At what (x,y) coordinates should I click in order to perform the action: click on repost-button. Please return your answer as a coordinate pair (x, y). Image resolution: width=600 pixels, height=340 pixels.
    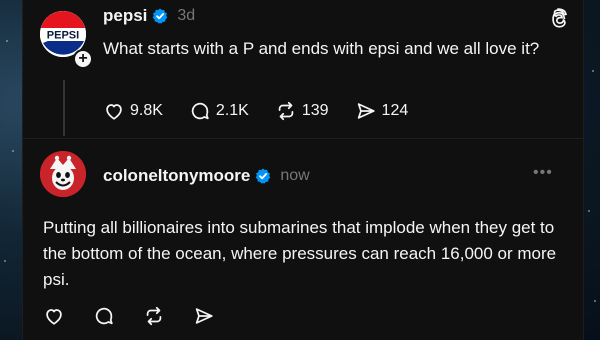
    Looking at the image, I should click on (154, 316).